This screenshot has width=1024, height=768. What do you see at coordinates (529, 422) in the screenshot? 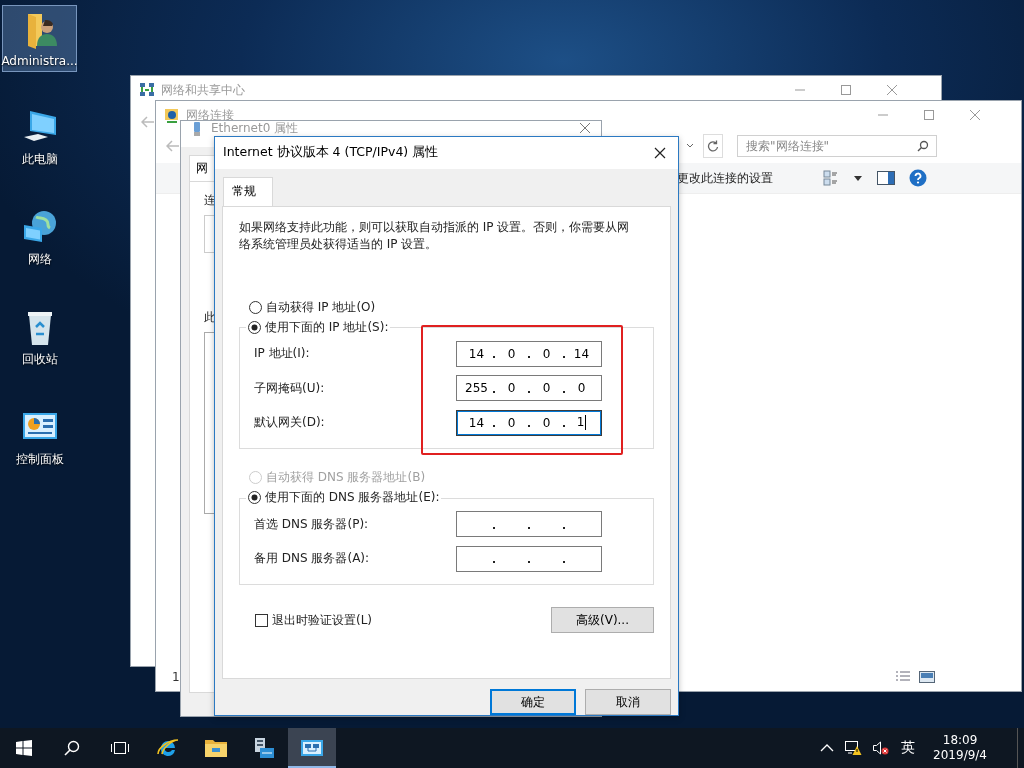
I see `ip-address-field: 14 0 0 1` at bounding box center [529, 422].